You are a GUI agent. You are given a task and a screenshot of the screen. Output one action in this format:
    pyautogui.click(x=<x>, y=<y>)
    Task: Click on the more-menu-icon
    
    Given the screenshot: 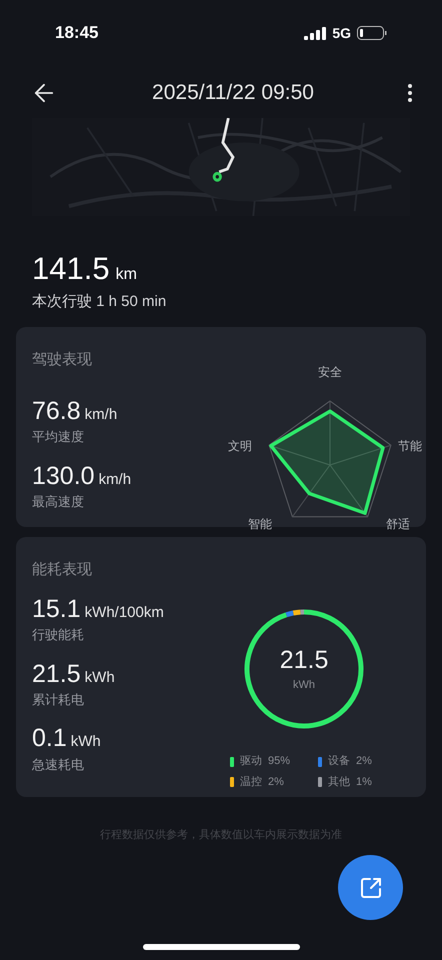 What is the action you would take?
    pyautogui.click(x=410, y=93)
    